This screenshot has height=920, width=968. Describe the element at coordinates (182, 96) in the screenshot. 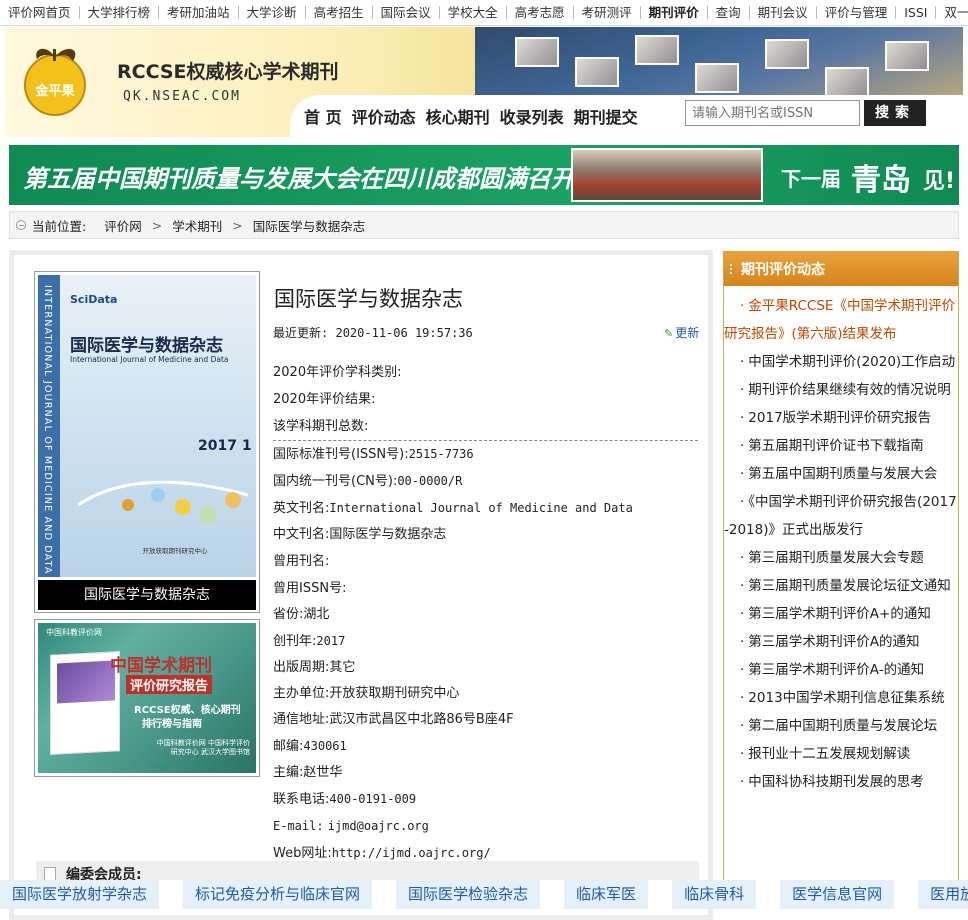

I see `brand-url: QK.NSEAC.COM` at that location.